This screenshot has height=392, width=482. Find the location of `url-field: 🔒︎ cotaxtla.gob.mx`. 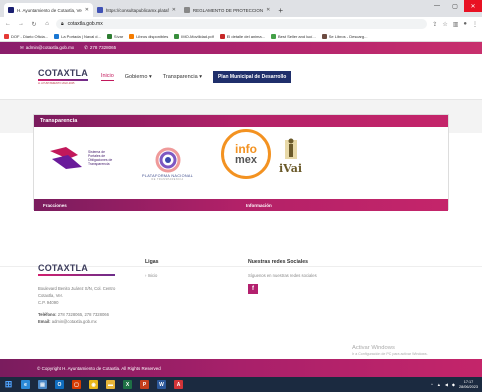

url-field: 🔒︎ cotaxtla.gob.mx is located at coordinates (242, 24).